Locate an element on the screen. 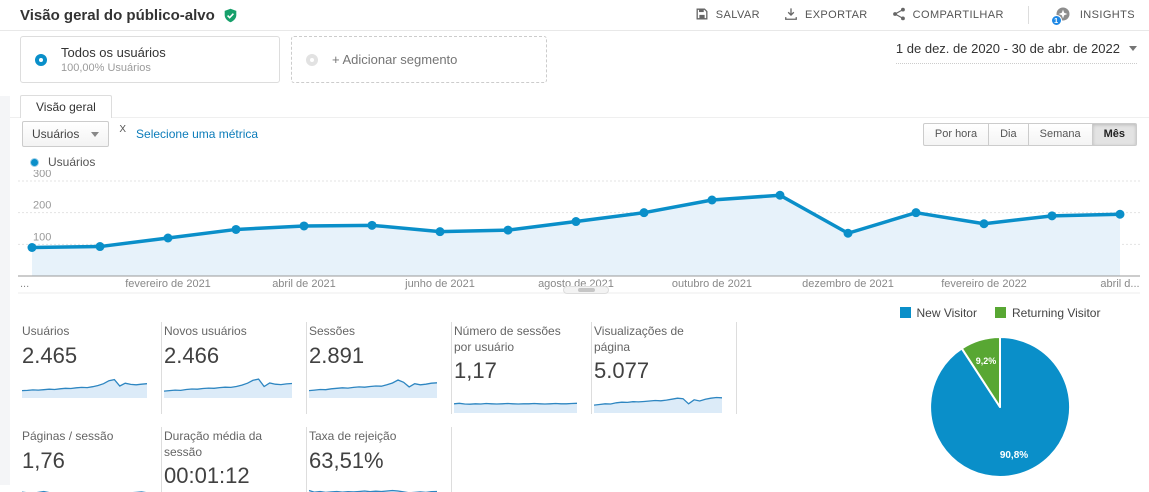 This screenshot has width=1149, height=492. svg-text: junho de 2021 is located at coordinates (439, 284).